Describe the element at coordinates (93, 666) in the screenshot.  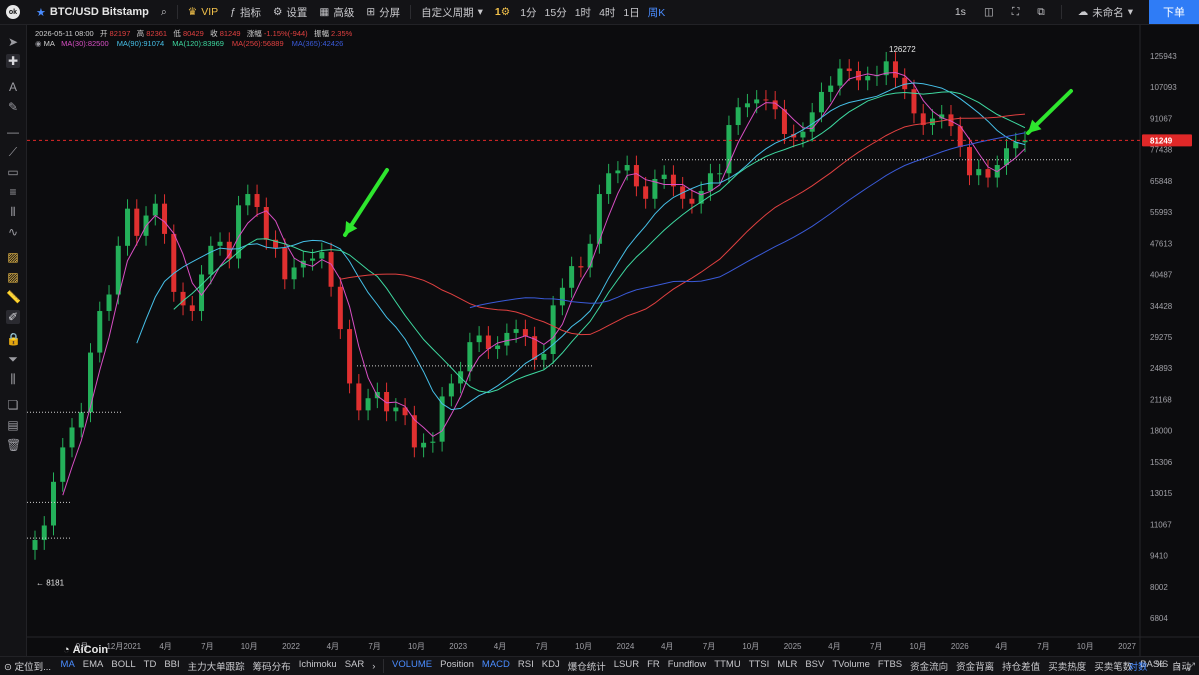
I see `indicator-tab: EMA` at that location.